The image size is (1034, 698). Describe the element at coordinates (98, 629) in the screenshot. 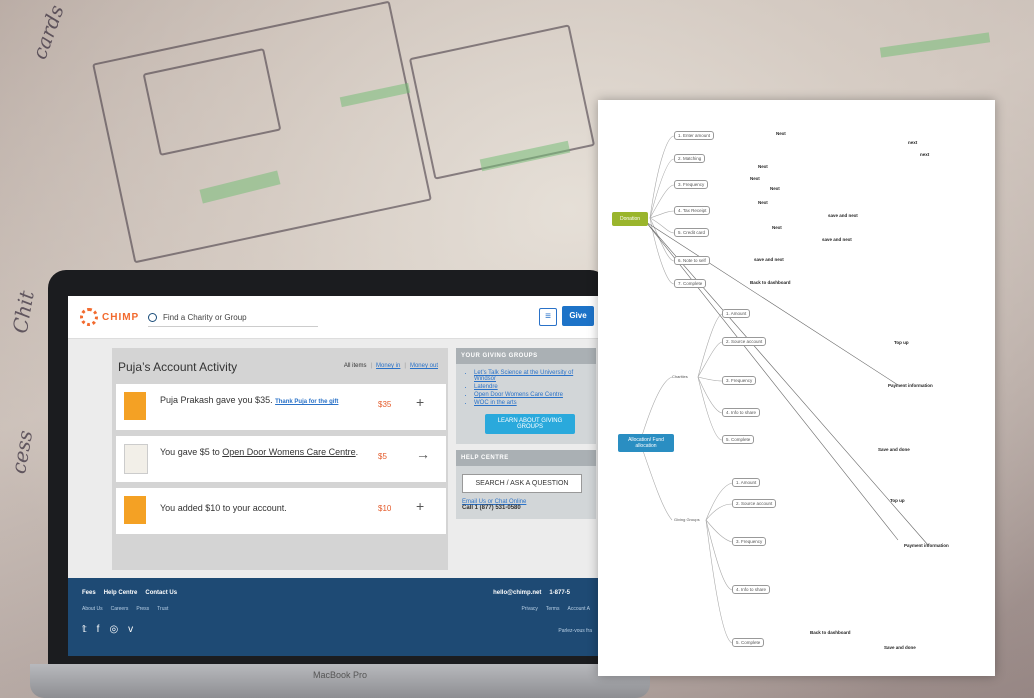

I see `facebook-icon: f` at that location.